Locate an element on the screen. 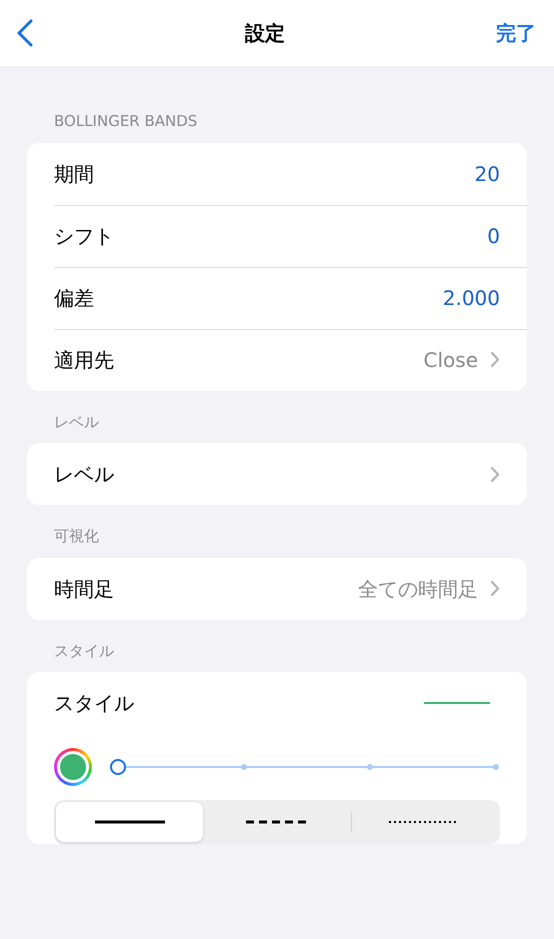 The width and height of the screenshot is (554, 939). row-value: 2.000 is located at coordinates (471, 298).